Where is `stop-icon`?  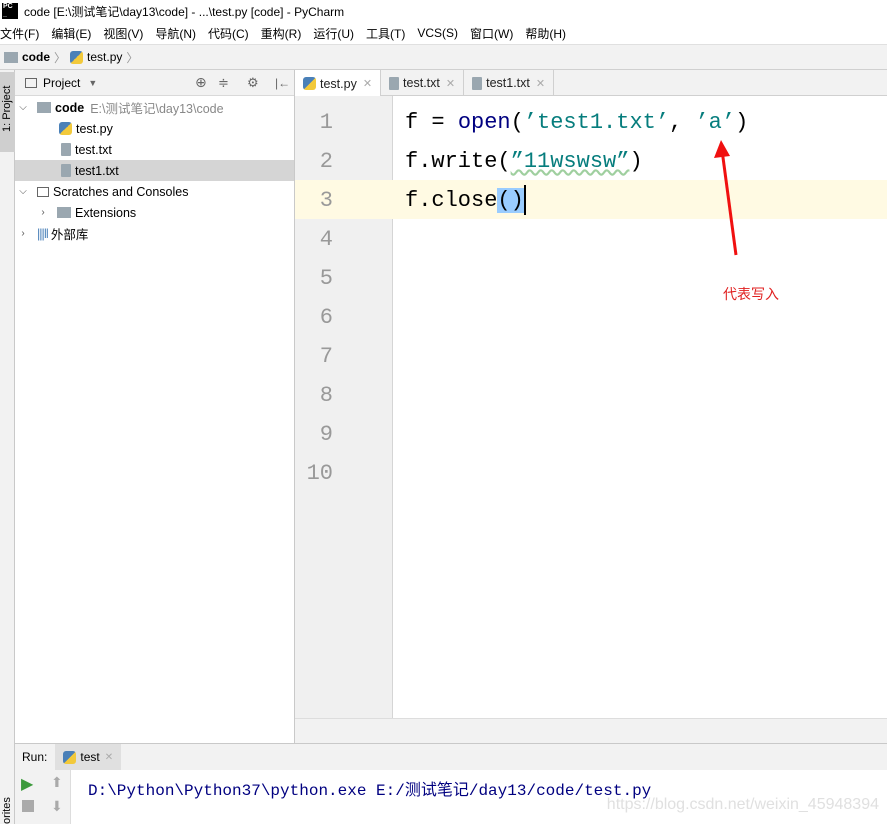 stop-icon is located at coordinates (28, 806).